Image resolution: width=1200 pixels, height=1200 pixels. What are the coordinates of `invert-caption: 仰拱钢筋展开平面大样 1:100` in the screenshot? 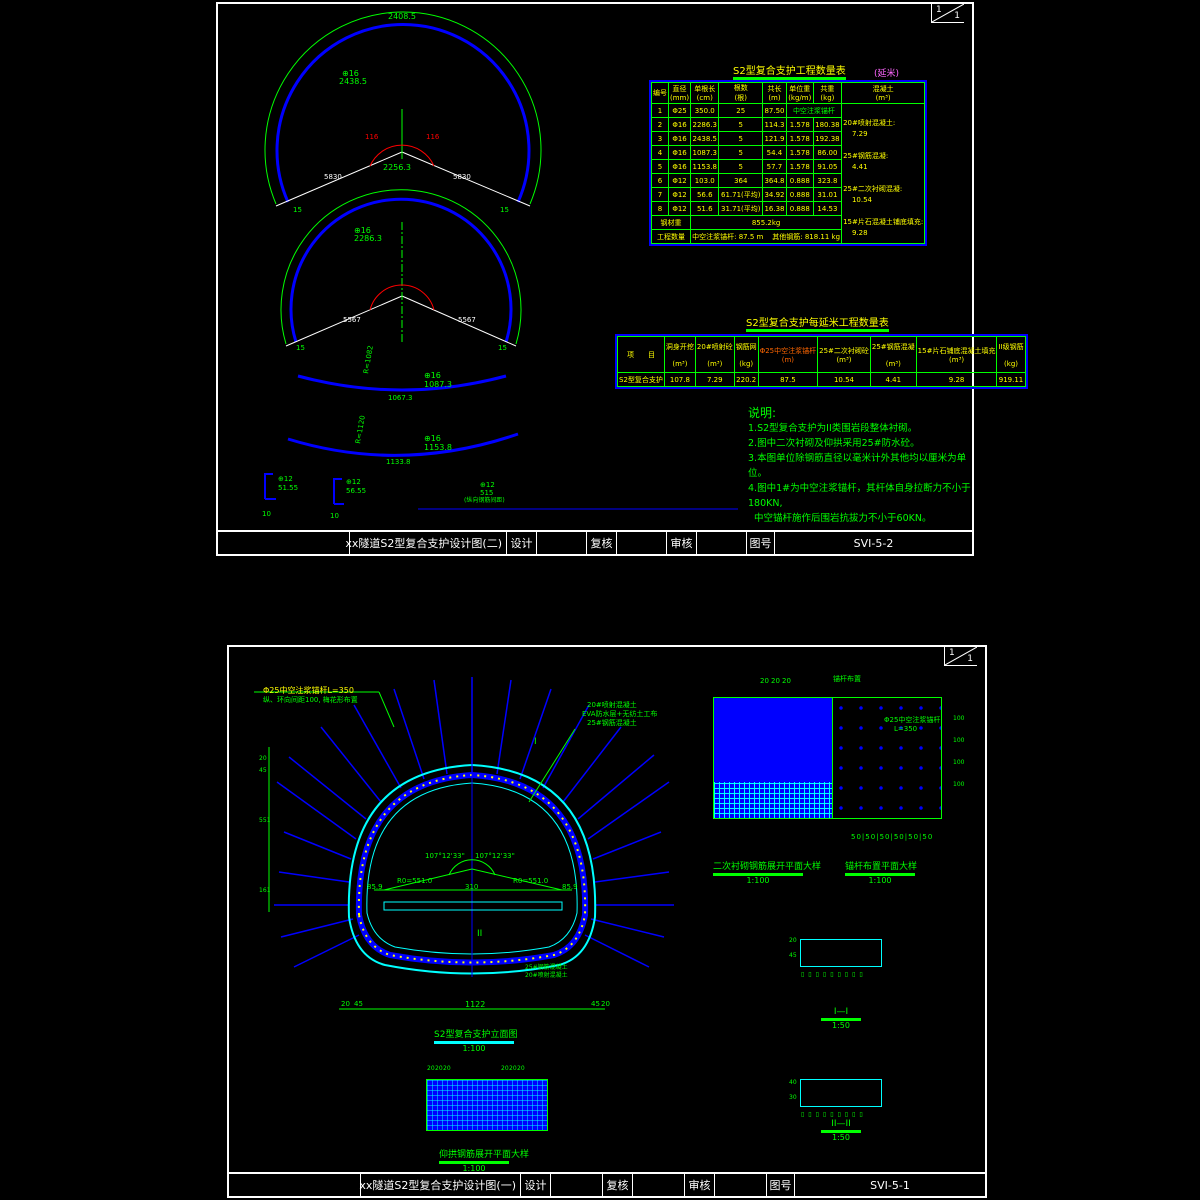 It's located at (484, 1161).